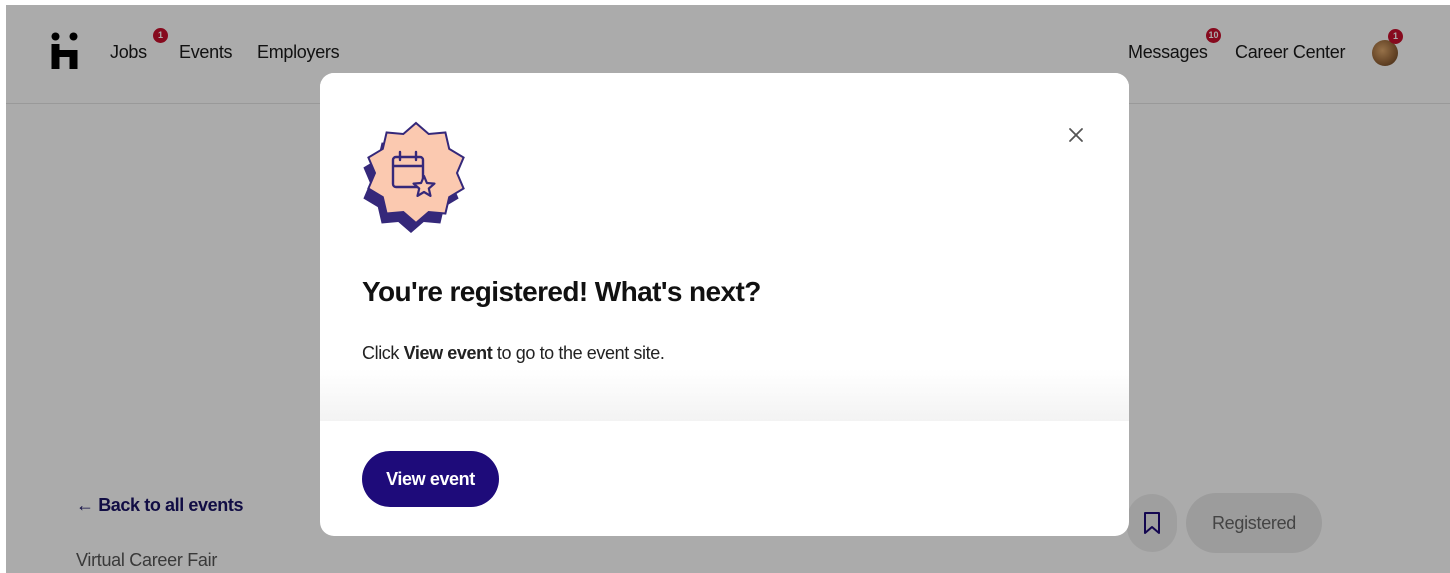 The height and width of the screenshot is (573, 1450). Describe the element at coordinates (561, 291) in the screenshot. I see `dialog-title: You're registered! What's next?` at that location.